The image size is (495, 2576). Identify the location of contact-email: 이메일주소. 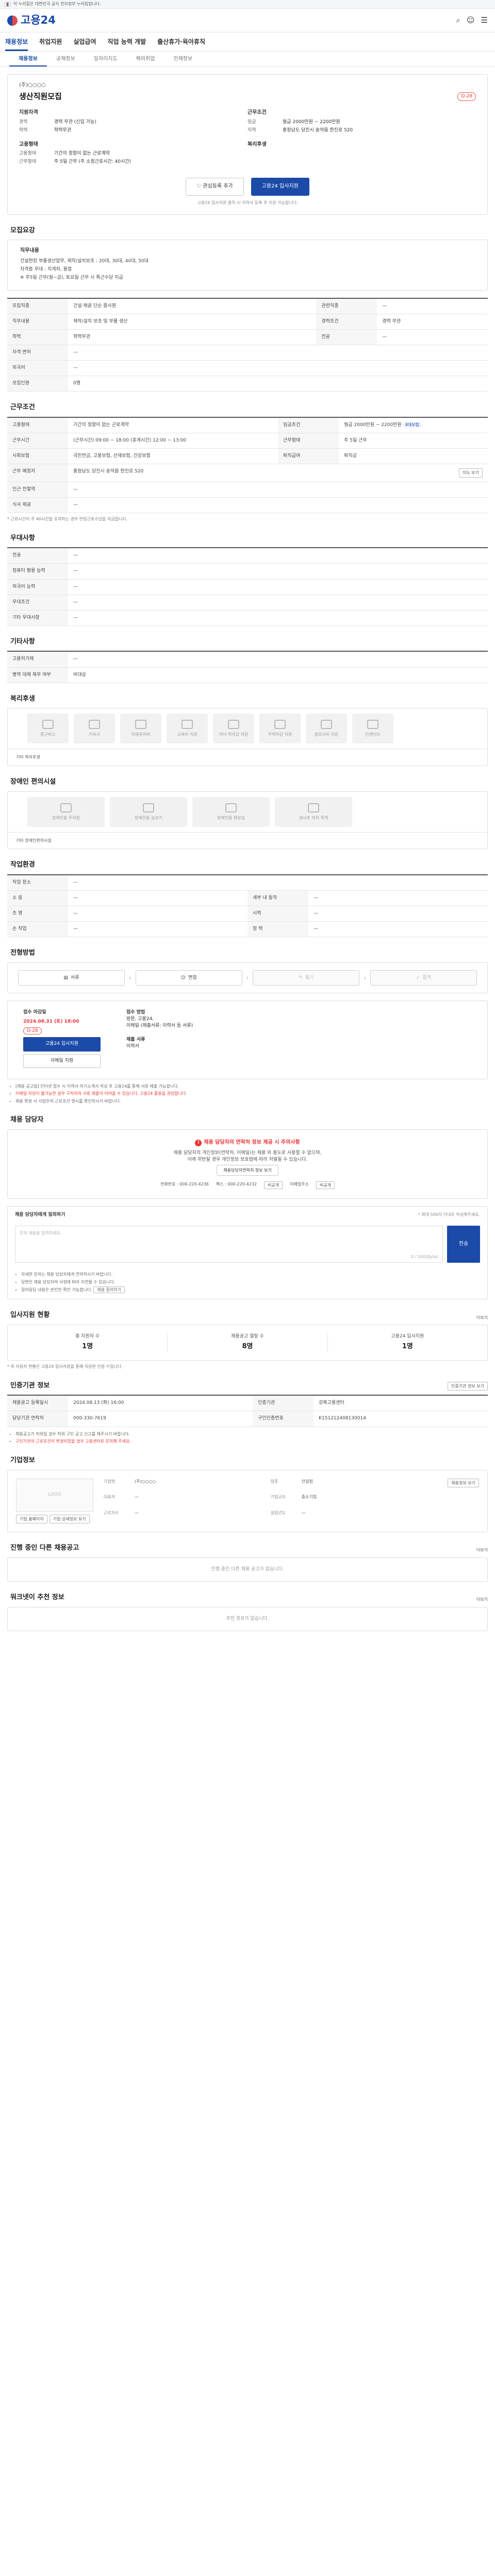
(299, 1184).